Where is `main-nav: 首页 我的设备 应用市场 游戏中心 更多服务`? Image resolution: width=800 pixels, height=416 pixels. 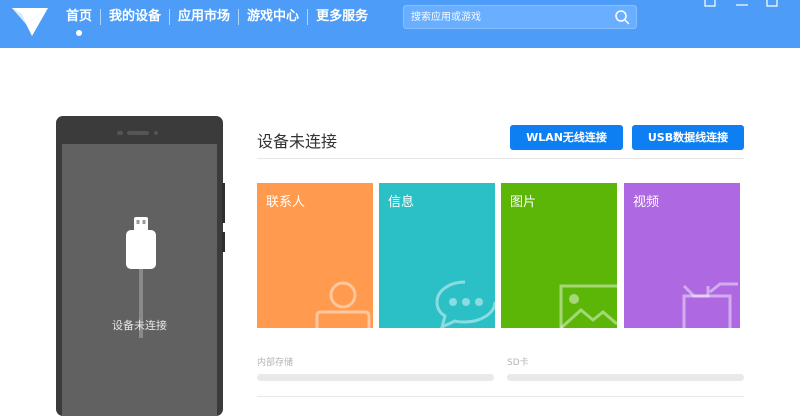 main-nav: 首页 我的设备 应用市场 游戏中心 更多服务 is located at coordinates (217, 18).